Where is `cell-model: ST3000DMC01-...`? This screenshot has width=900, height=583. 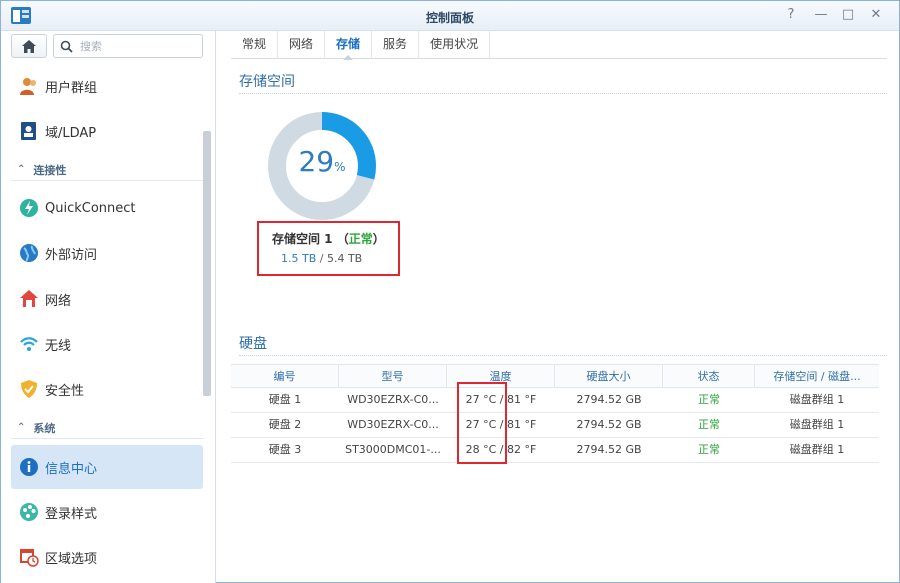
cell-model: ST3000DMC01-... is located at coordinates (393, 449).